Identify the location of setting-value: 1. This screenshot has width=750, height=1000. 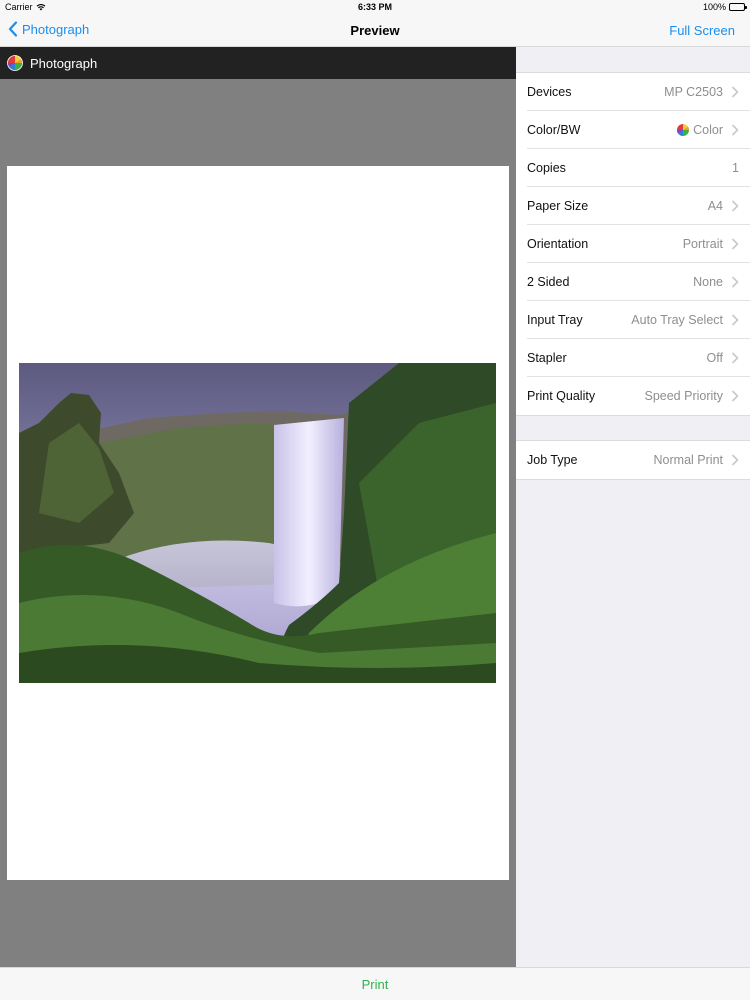
(735, 168).